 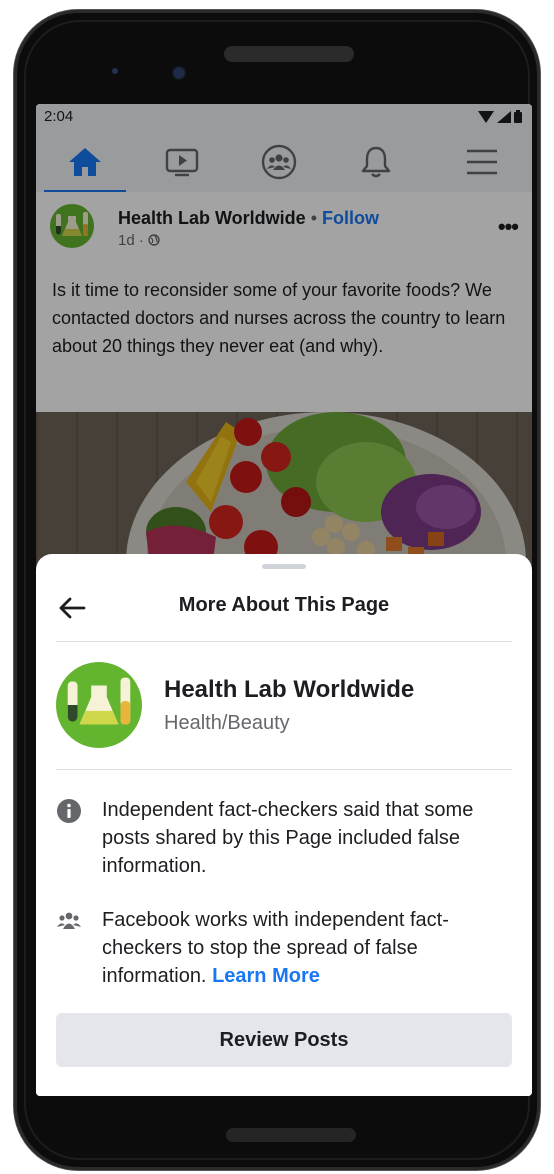 I want to click on video-icon, so click(x=182, y=162).